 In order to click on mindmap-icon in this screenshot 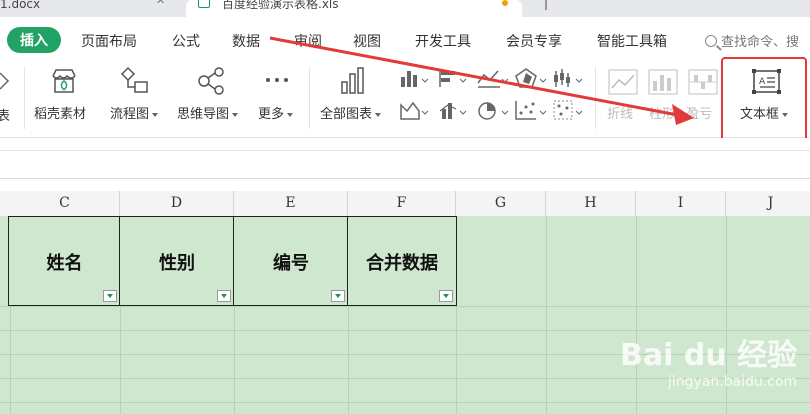, I will do `click(211, 81)`.